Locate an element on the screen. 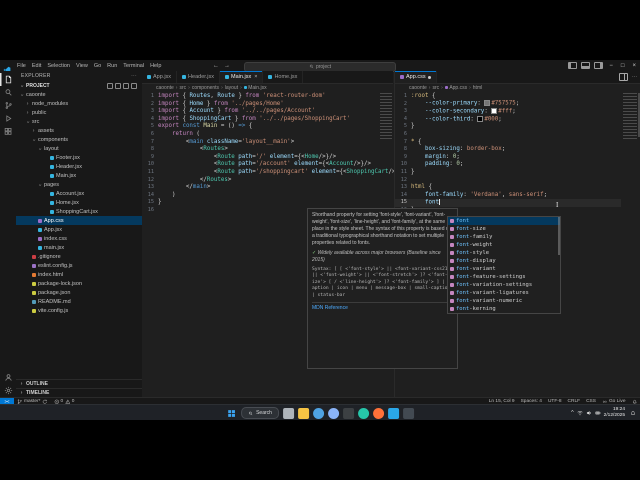 The image size is (640, 480). wifi-icon is located at coordinates (580, 413).